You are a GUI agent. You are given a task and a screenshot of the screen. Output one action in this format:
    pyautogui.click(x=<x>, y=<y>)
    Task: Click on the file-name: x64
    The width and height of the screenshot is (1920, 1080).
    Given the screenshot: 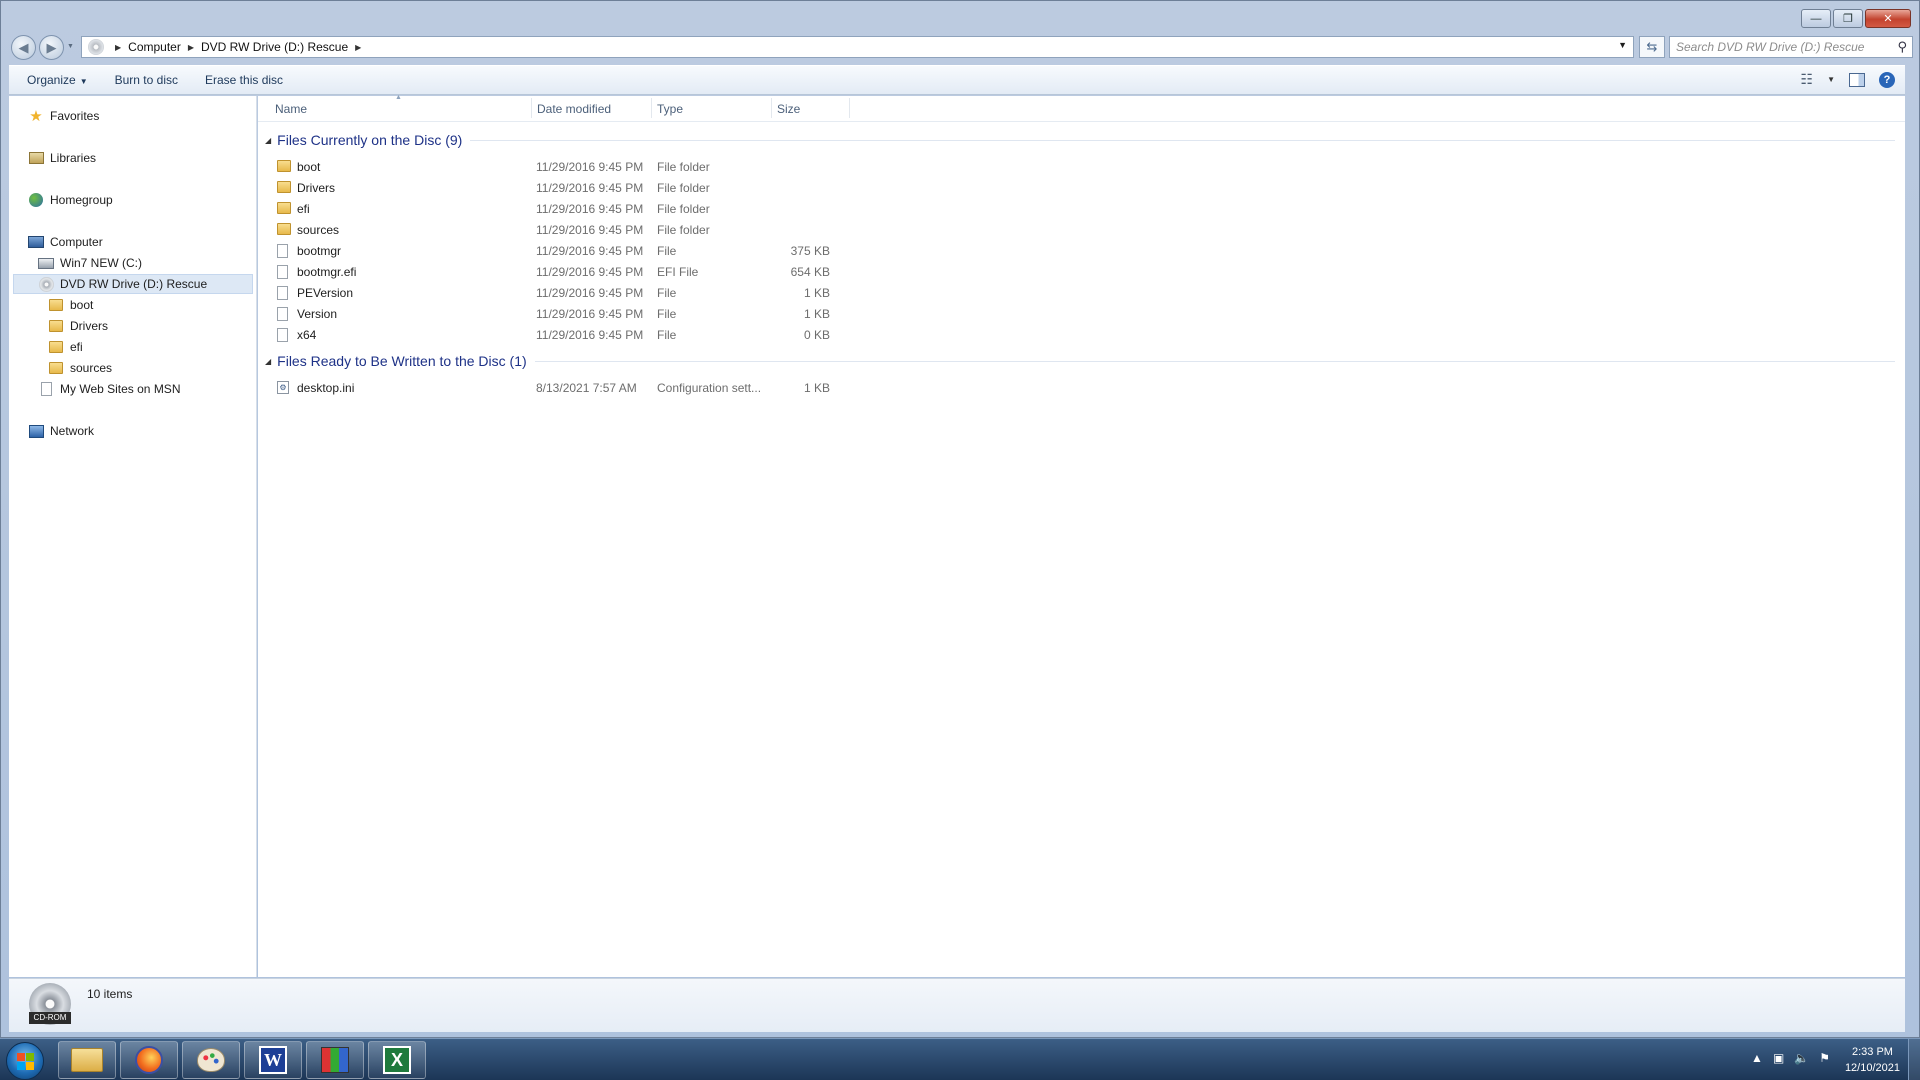 What is the action you would take?
    pyautogui.click(x=307, y=335)
    